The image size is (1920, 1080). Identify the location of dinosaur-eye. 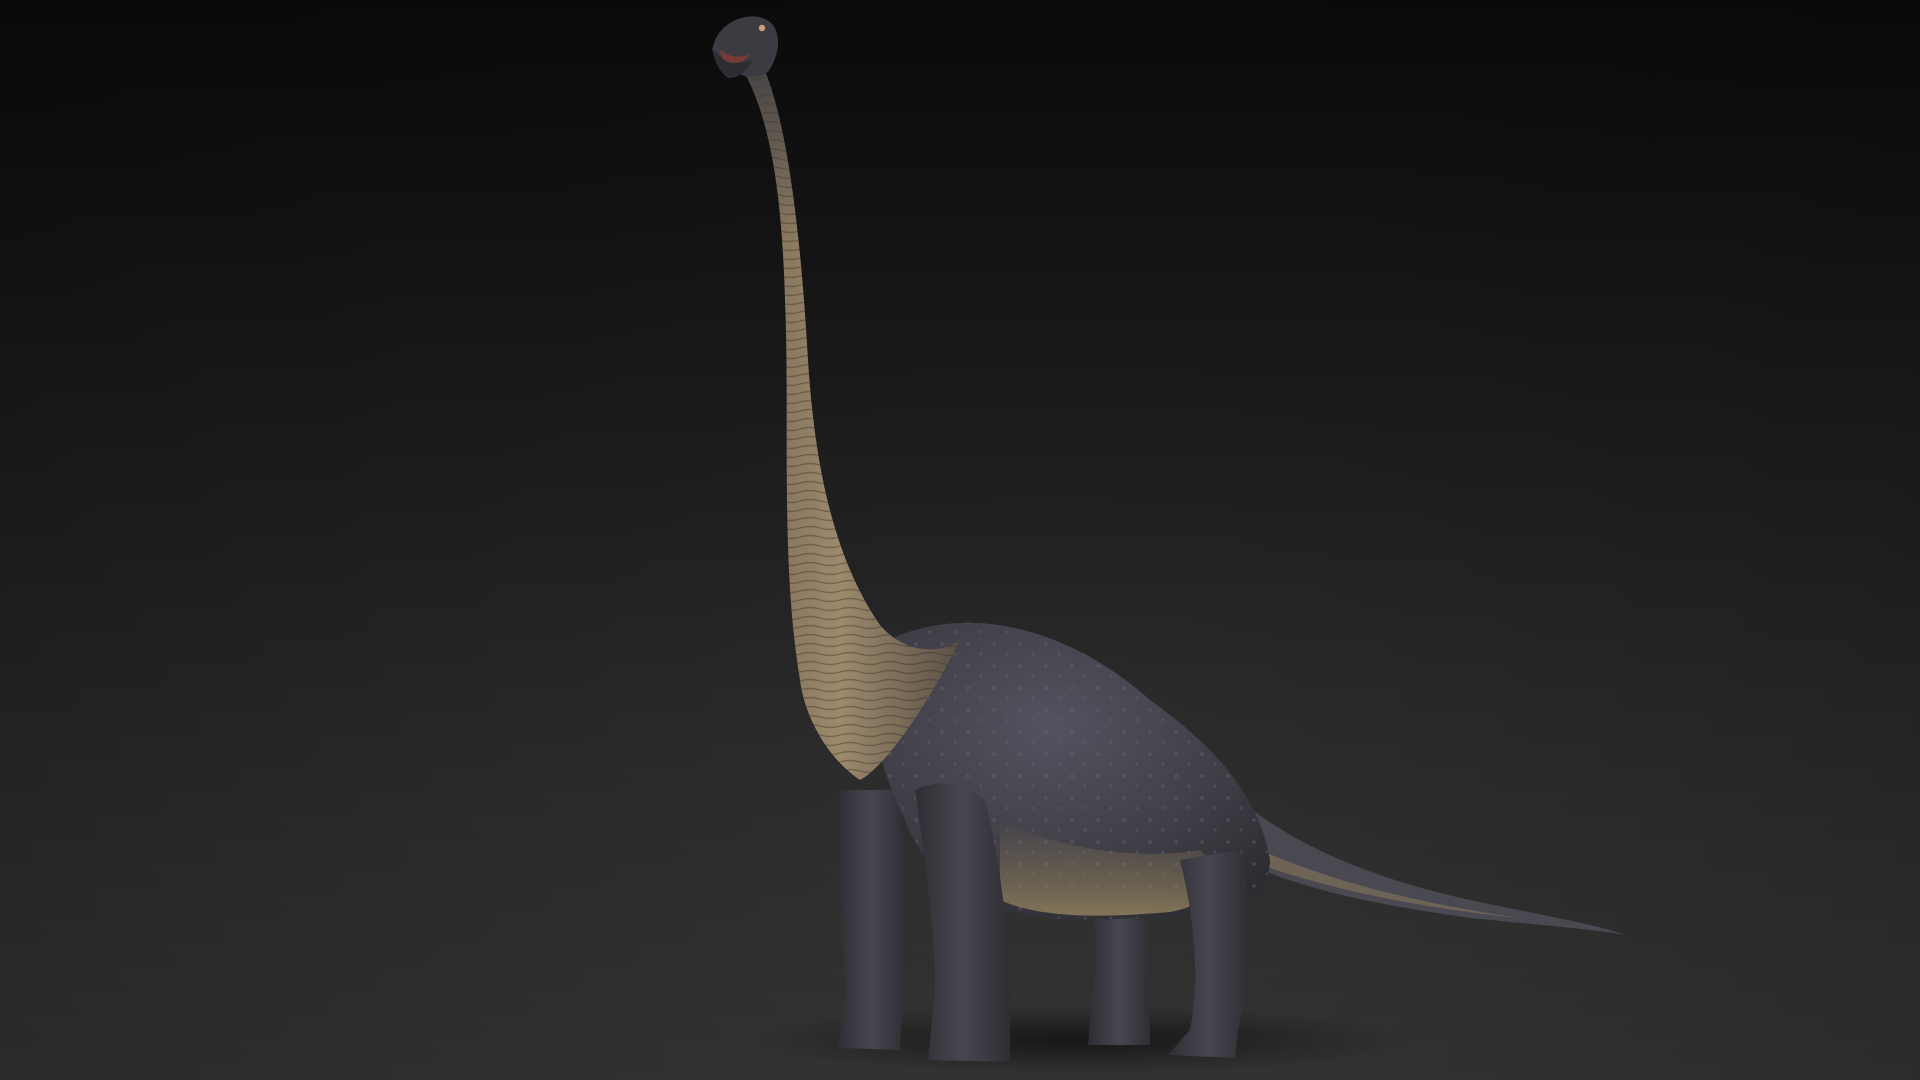
(762, 28).